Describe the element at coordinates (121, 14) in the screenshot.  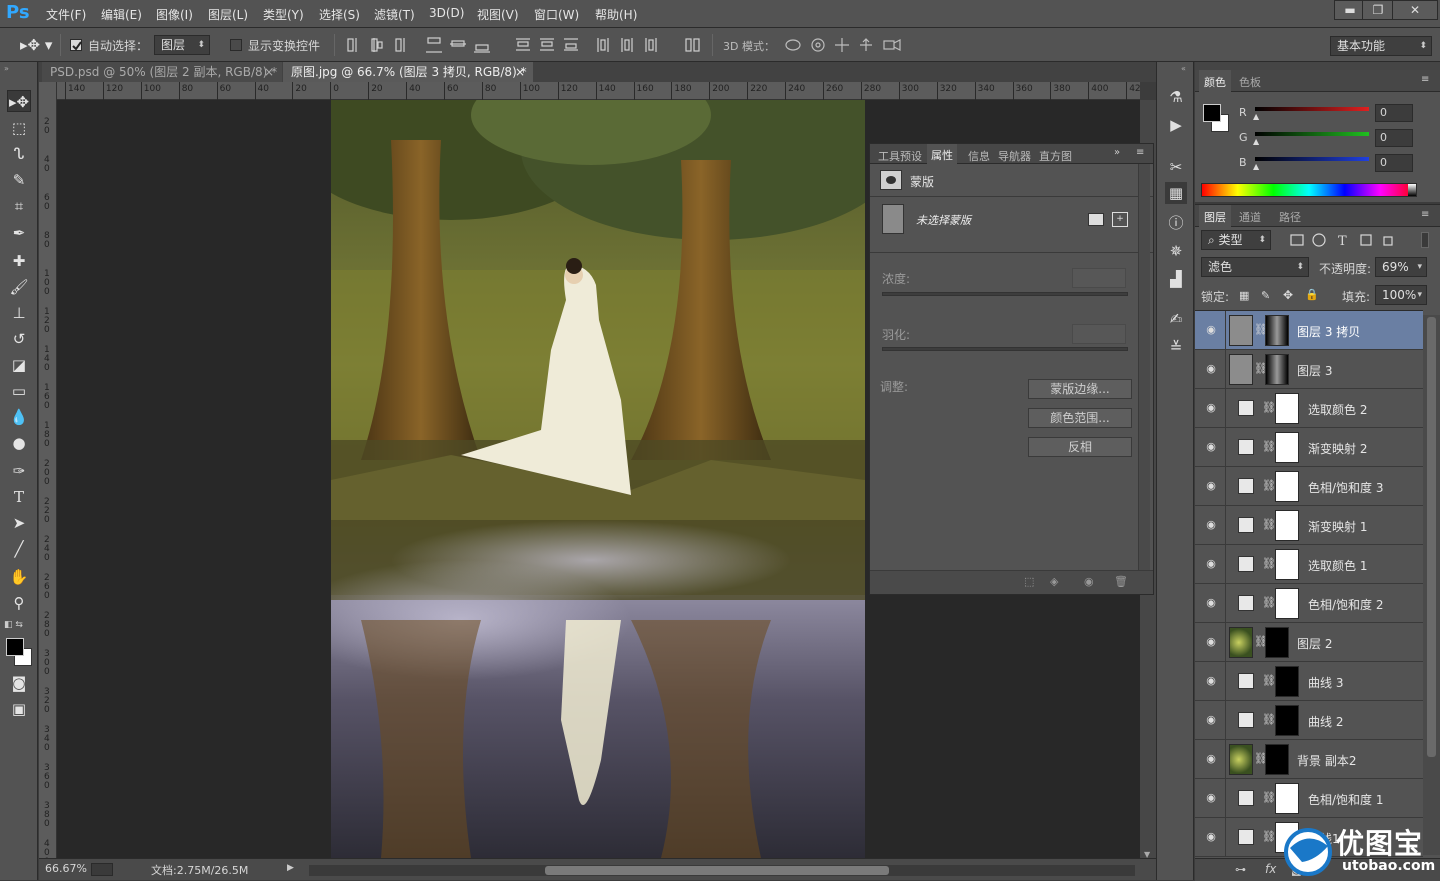
I see `menu-edit: 编辑(E)` at that location.